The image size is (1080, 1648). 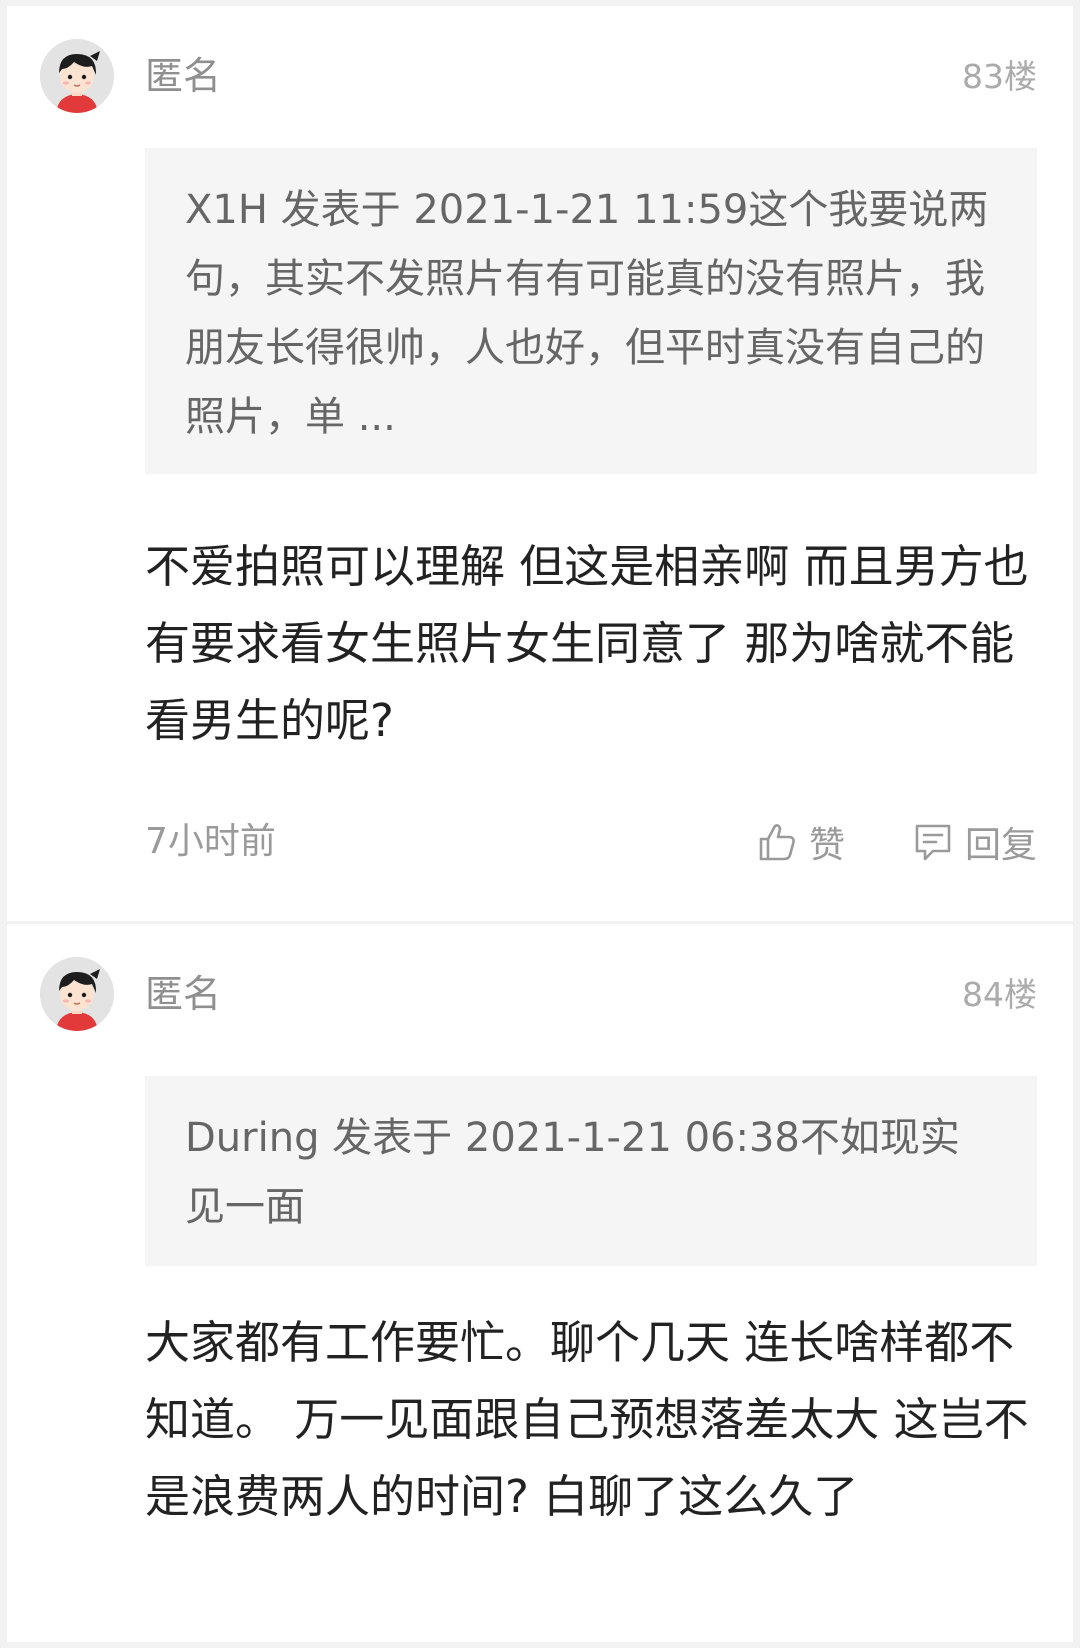 What do you see at coordinates (210, 841) in the screenshot?
I see `post-time: 7小时前` at bounding box center [210, 841].